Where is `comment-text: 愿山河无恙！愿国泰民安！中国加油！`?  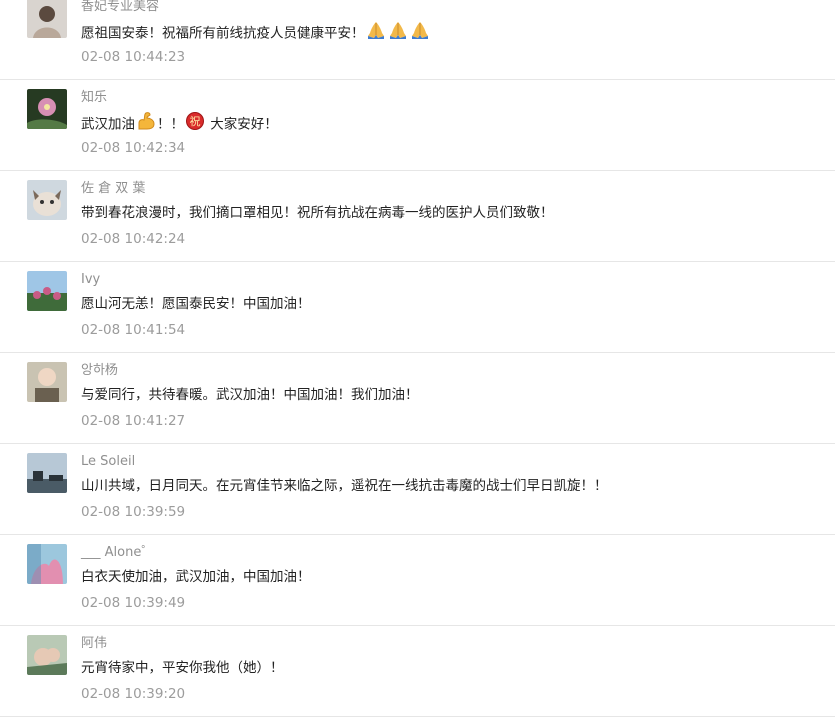
comment-text: 愿山河无恙！愿国泰民安！中国加油！ is located at coordinates (196, 304).